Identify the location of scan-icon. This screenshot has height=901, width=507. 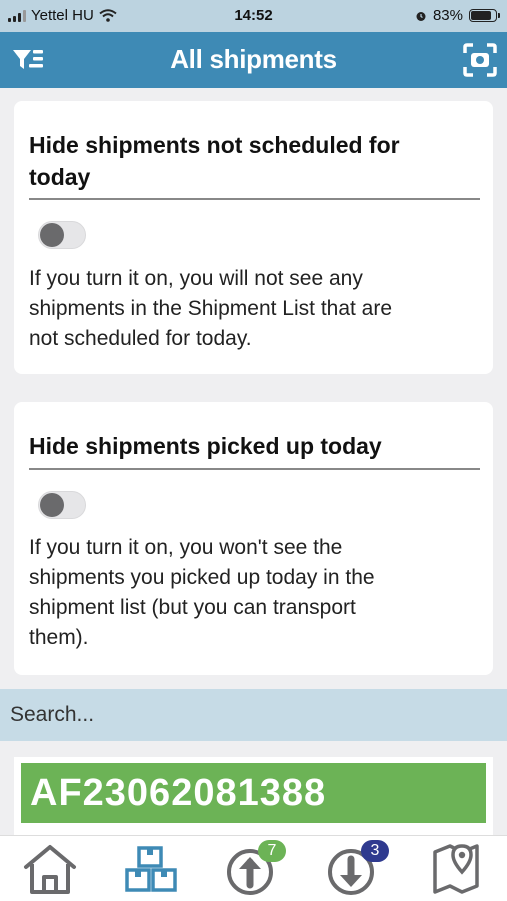
(480, 60).